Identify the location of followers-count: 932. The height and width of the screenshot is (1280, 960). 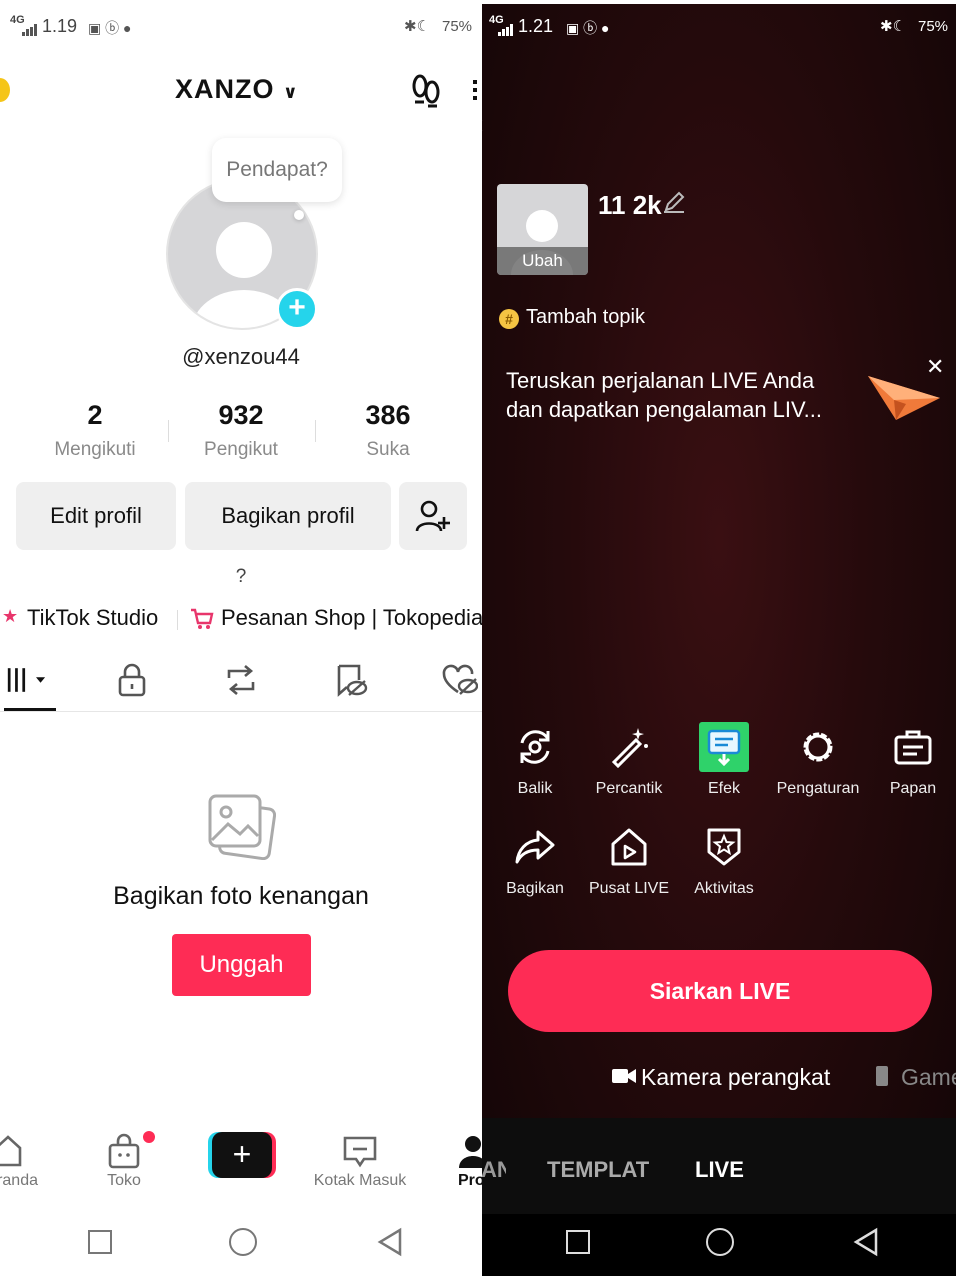
(241, 415).